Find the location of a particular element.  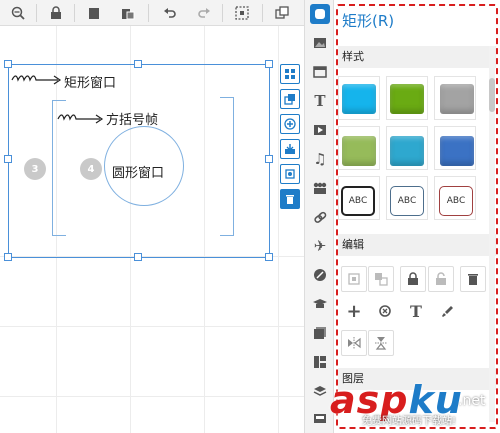

shape-tool-icon is located at coordinates (320, 14).